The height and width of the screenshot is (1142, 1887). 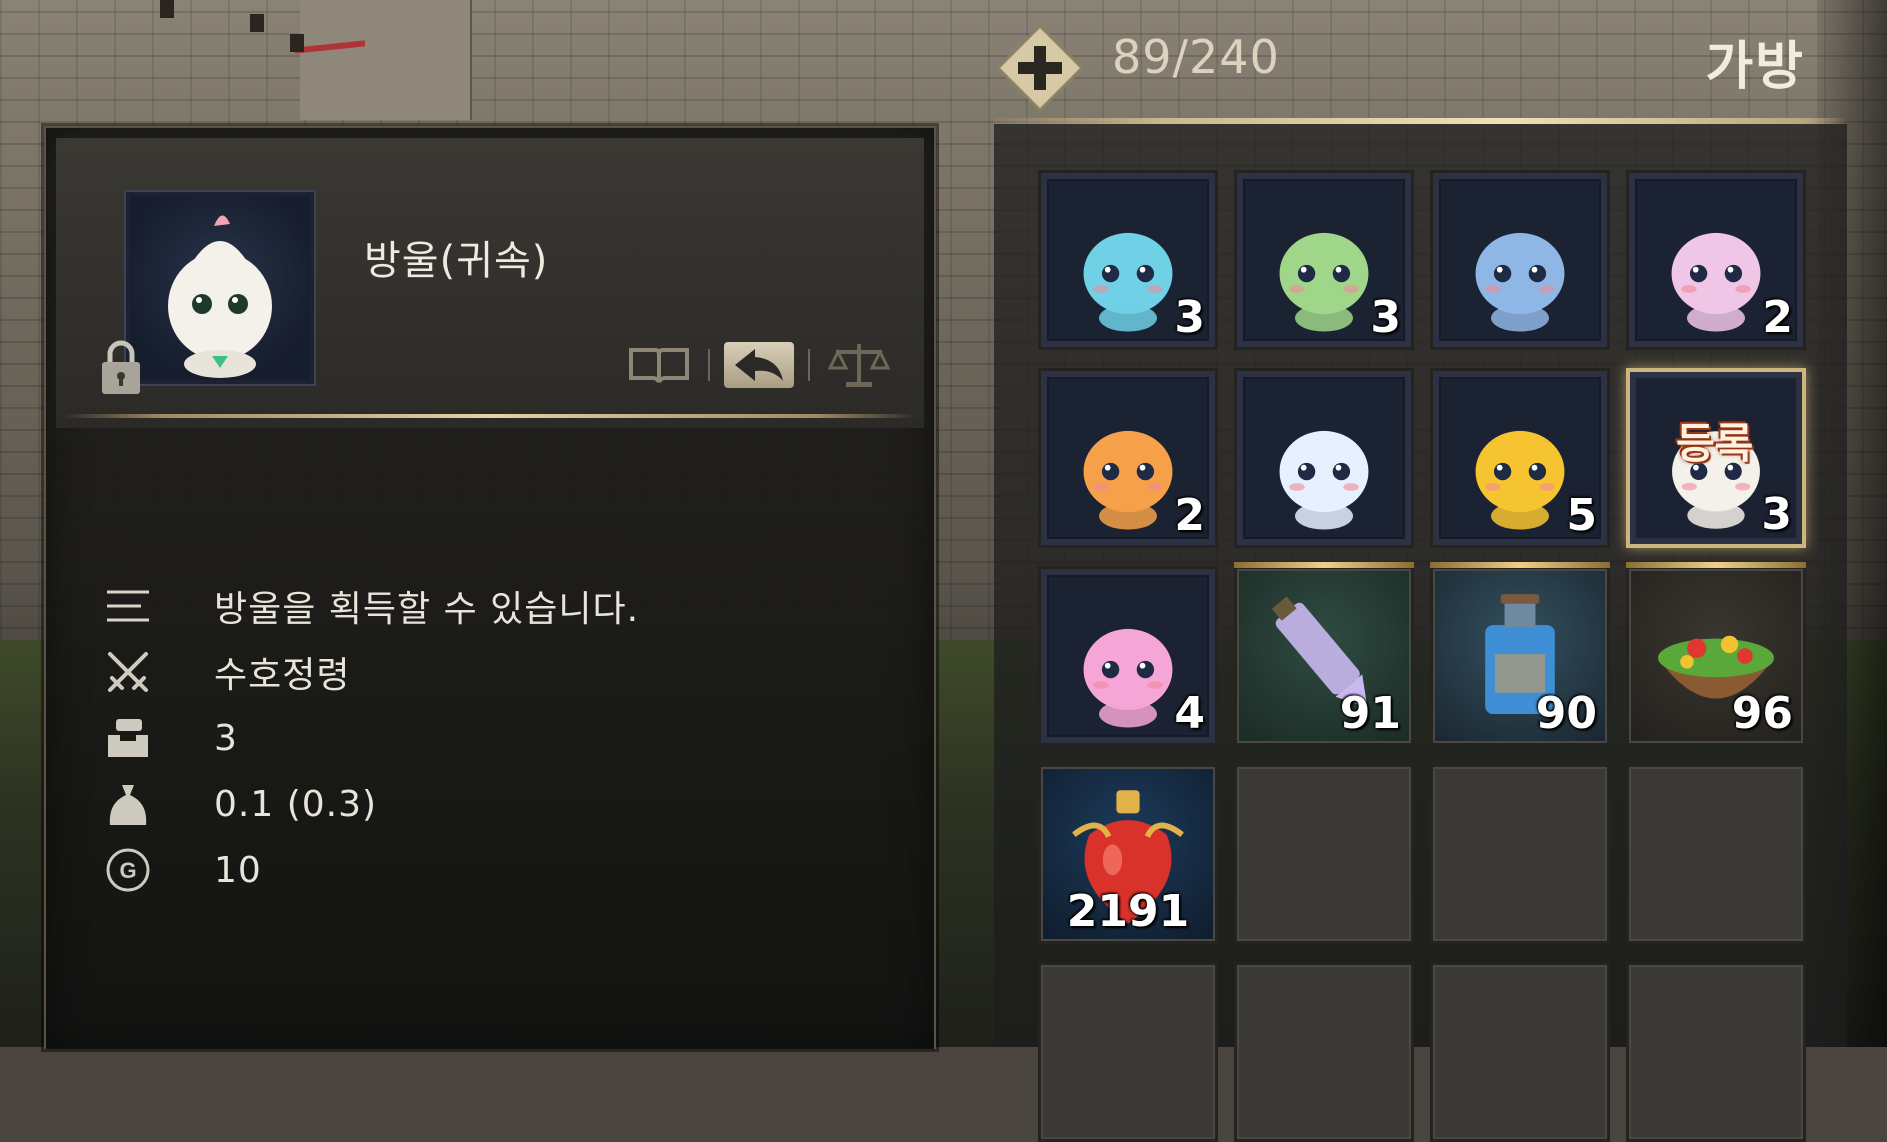 I want to click on scale-icon, so click(x=859, y=365).